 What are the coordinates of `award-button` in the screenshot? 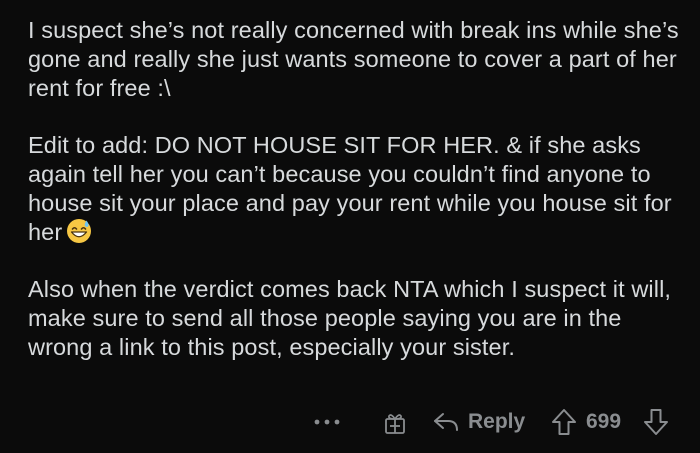 It's located at (395, 423).